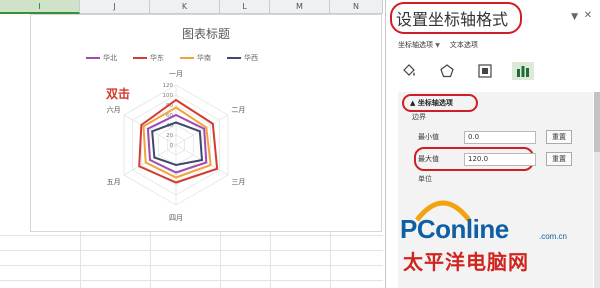  What do you see at coordinates (172, 146) in the screenshot?
I see `radar-tick-label: 0` at bounding box center [172, 146].